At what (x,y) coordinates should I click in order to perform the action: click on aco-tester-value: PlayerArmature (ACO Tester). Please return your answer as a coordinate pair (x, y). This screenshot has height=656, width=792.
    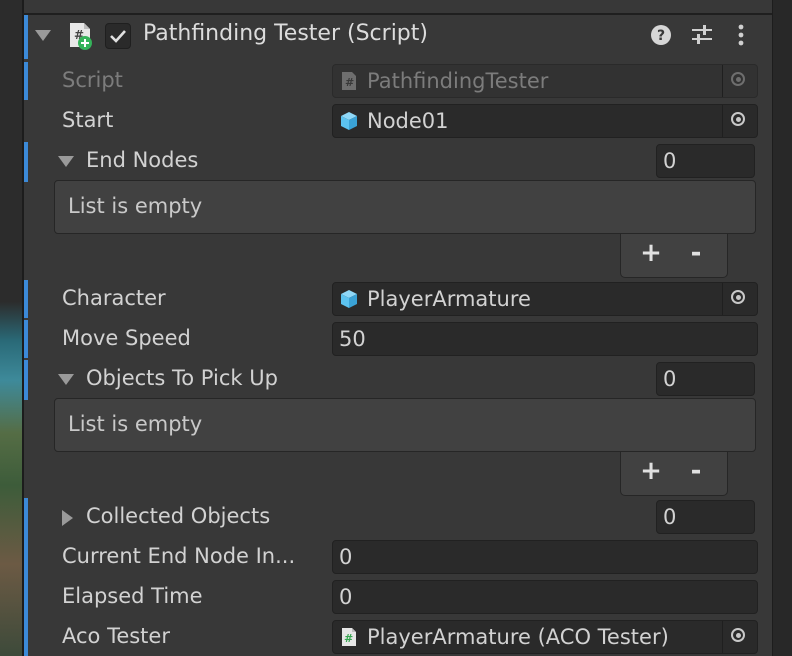
    Looking at the image, I should click on (518, 637).